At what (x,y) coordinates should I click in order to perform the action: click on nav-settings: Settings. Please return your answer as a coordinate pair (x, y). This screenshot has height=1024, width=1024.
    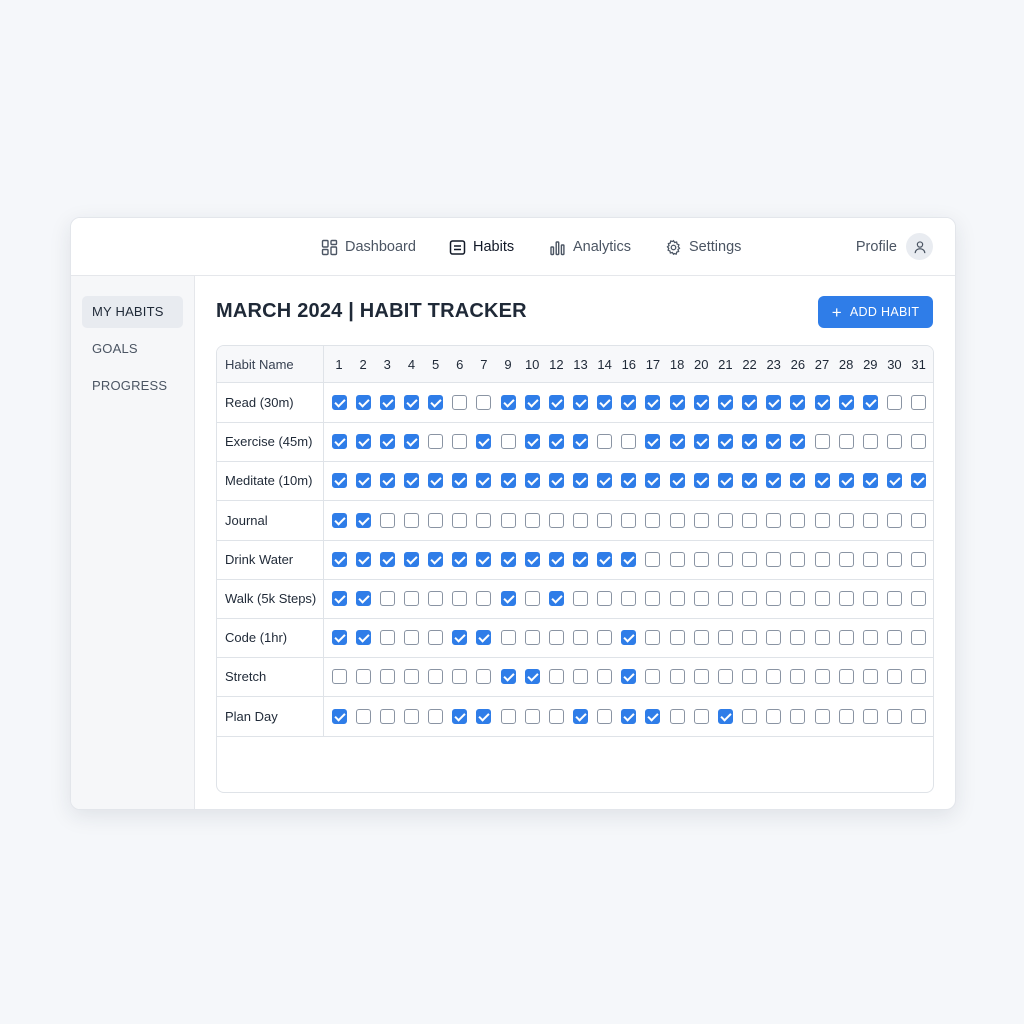
    Looking at the image, I should click on (703, 247).